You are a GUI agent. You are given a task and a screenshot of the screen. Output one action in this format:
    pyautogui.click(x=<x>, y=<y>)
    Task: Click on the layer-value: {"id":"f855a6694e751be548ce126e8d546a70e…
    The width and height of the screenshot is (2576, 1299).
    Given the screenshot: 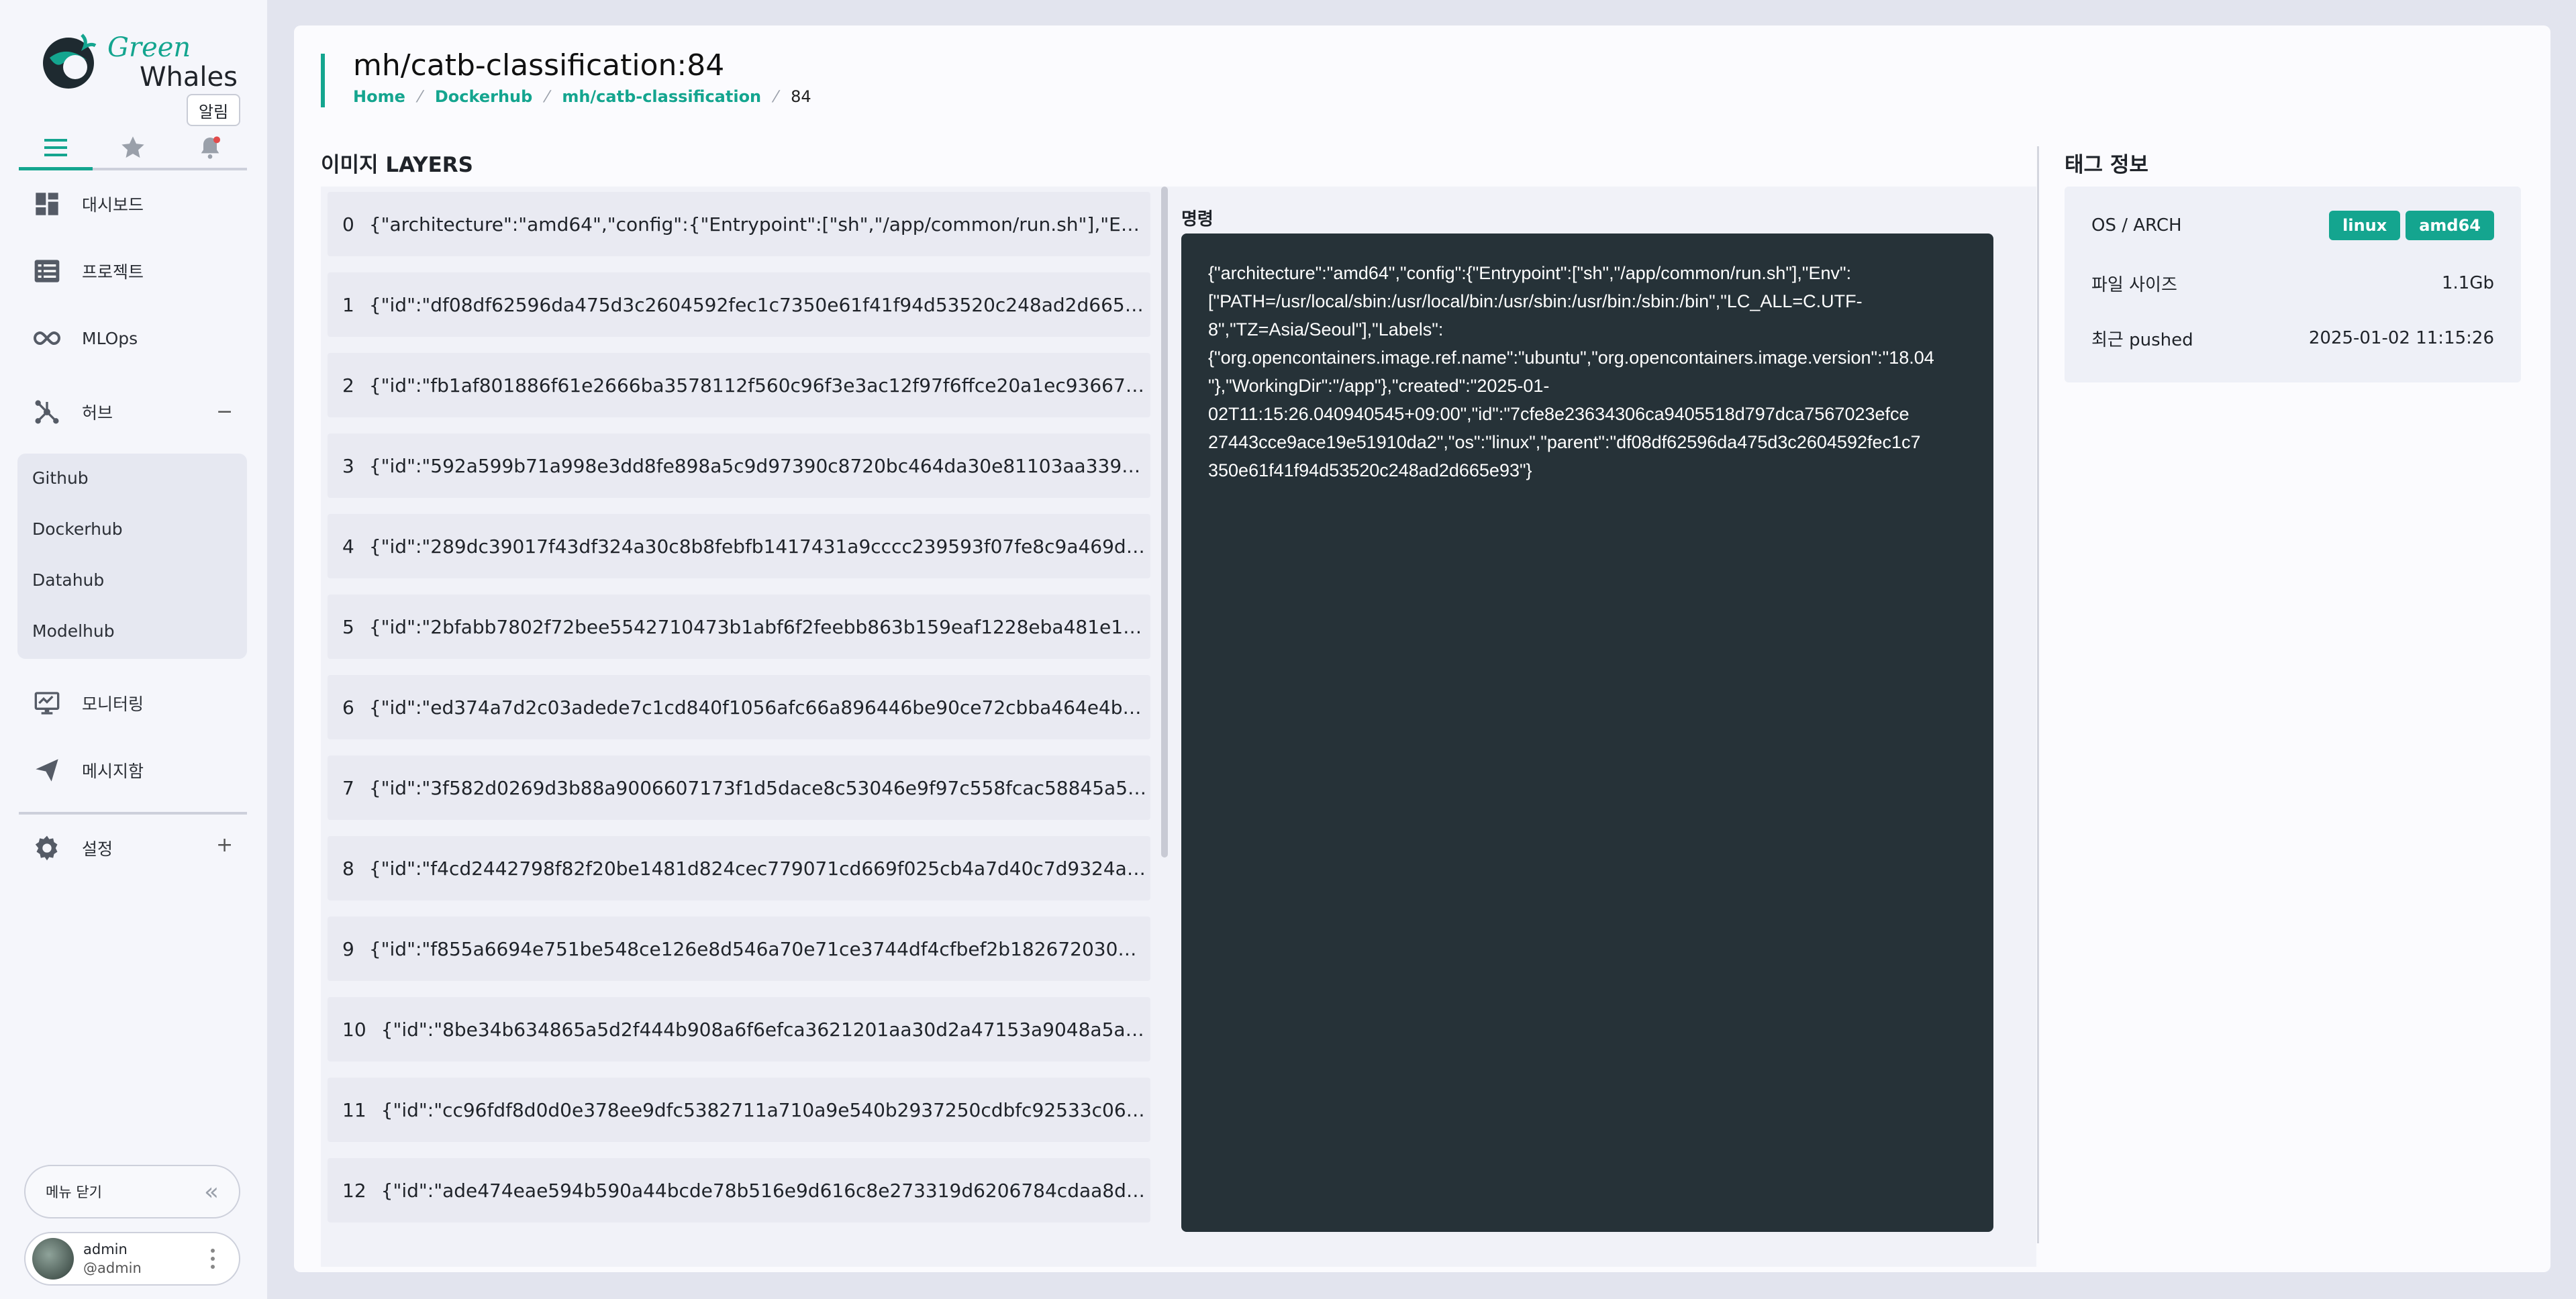 What is the action you would take?
    pyautogui.click(x=759, y=948)
    